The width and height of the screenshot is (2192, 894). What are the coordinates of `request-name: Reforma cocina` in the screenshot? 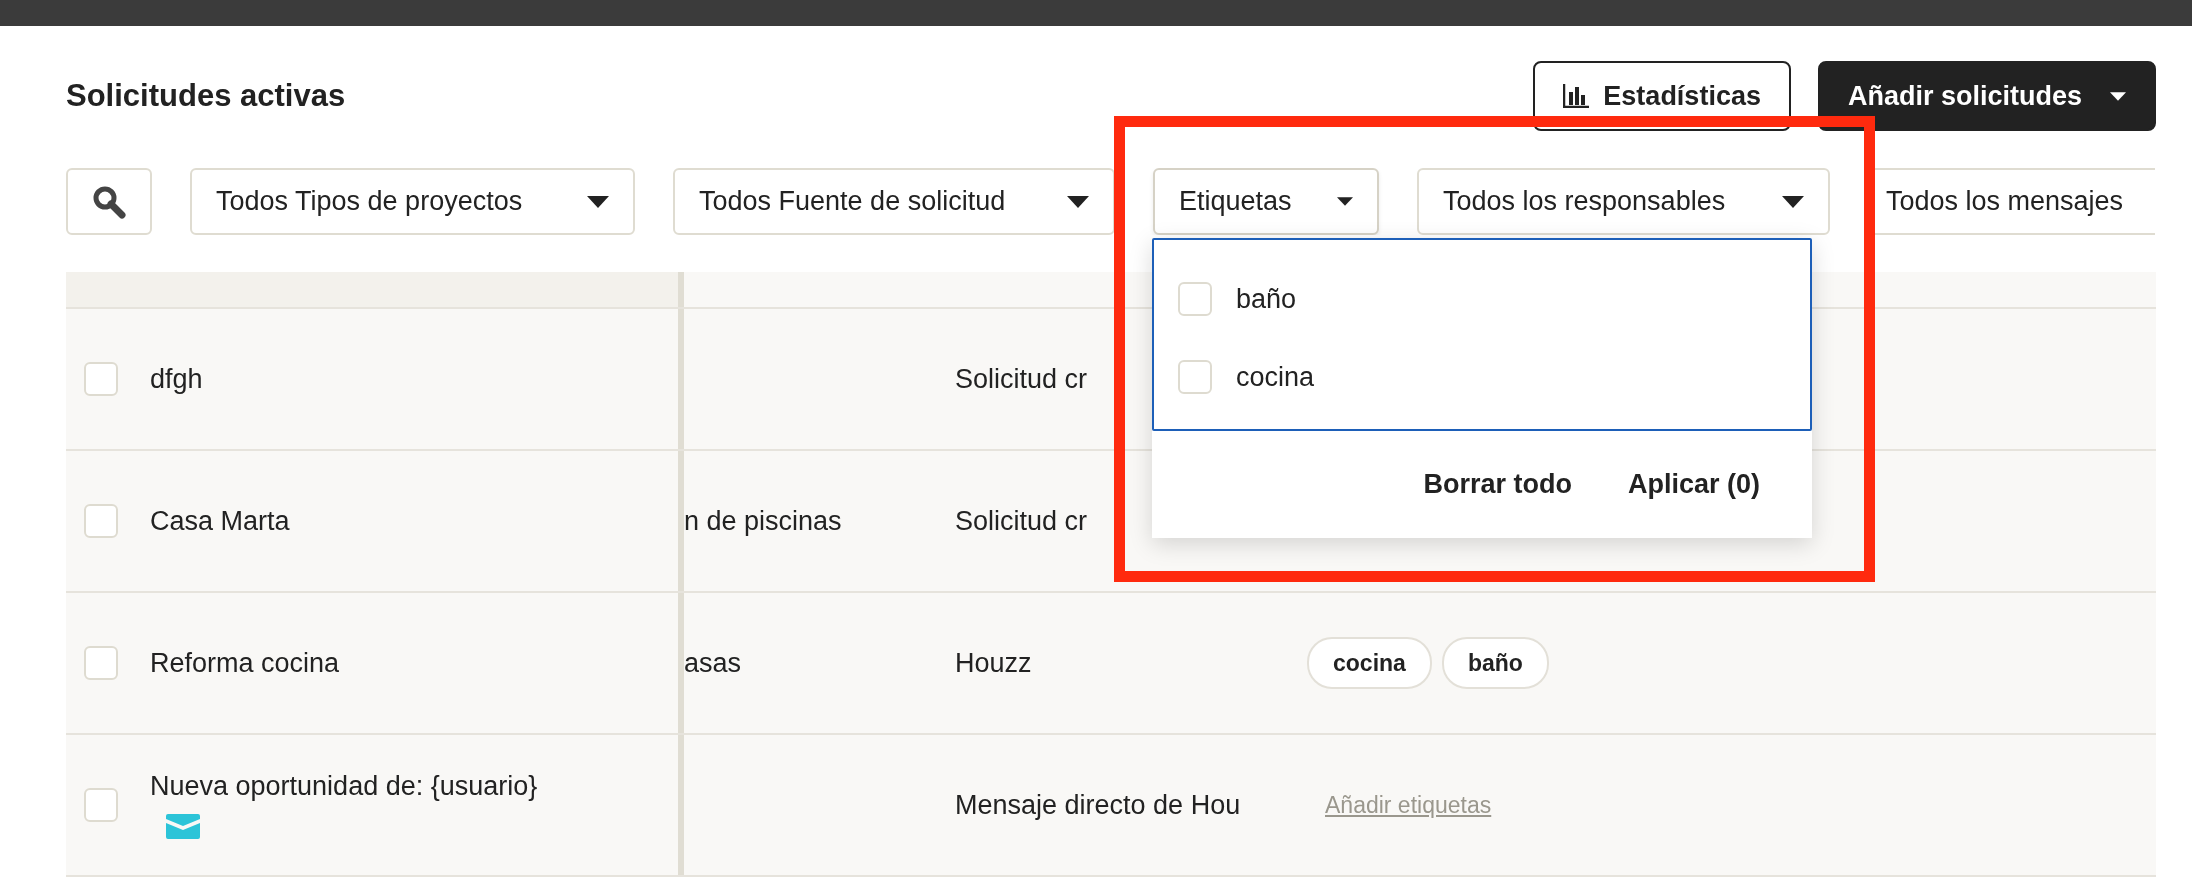 It's located at (245, 663).